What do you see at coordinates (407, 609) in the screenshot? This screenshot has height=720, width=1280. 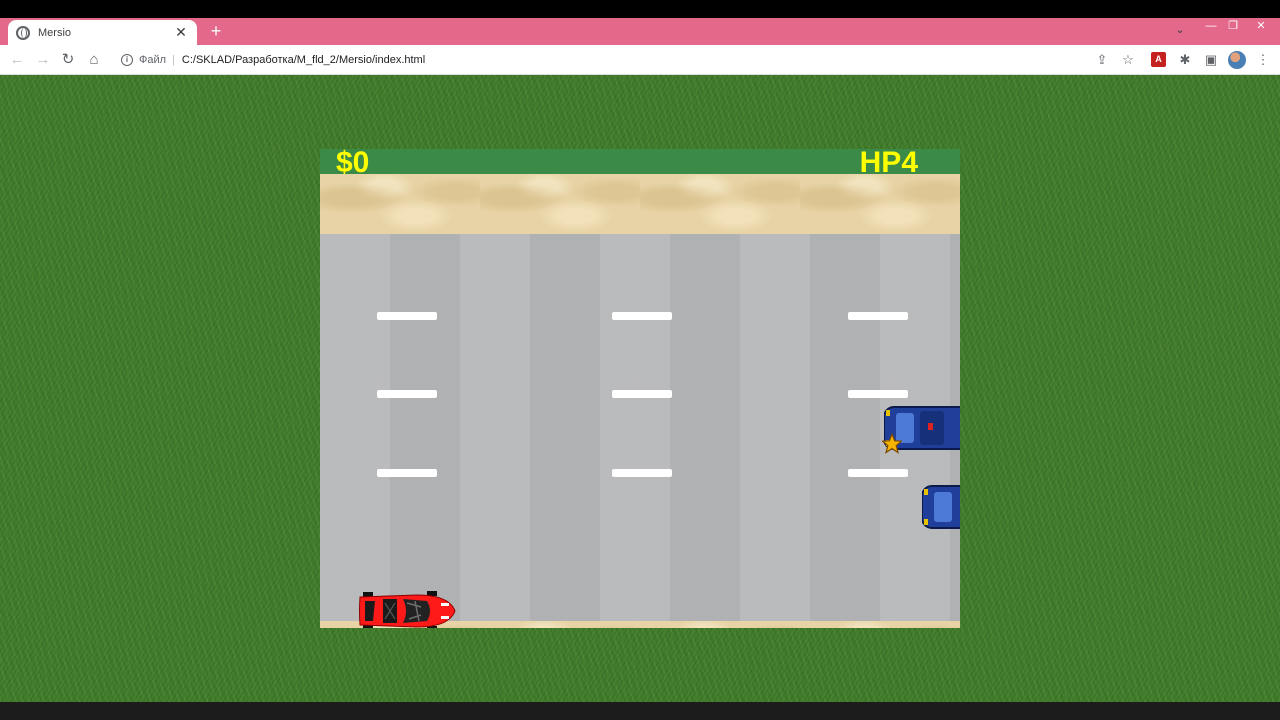 I see `player-red-car` at bounding box center [407, 609].